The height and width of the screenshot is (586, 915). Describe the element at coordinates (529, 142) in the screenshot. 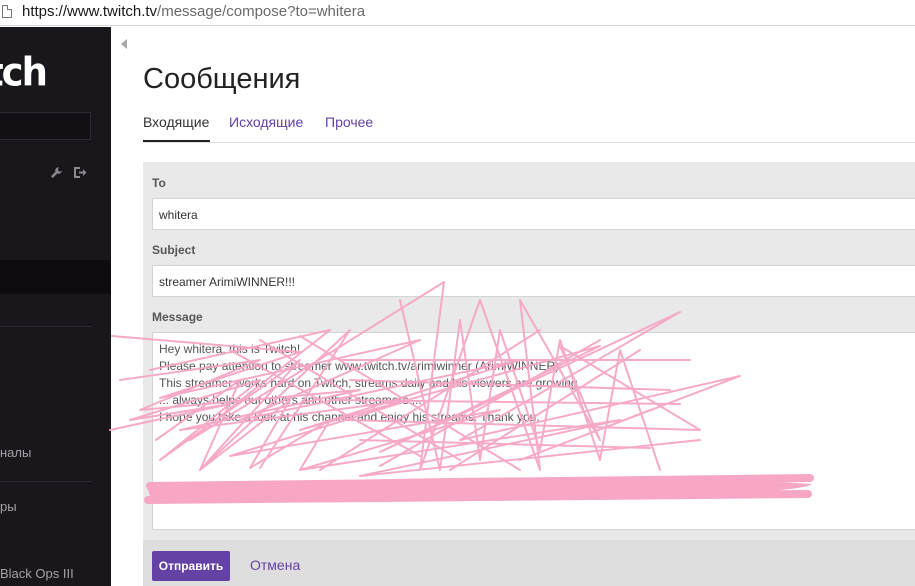

I see `tabs-divider` at that location.